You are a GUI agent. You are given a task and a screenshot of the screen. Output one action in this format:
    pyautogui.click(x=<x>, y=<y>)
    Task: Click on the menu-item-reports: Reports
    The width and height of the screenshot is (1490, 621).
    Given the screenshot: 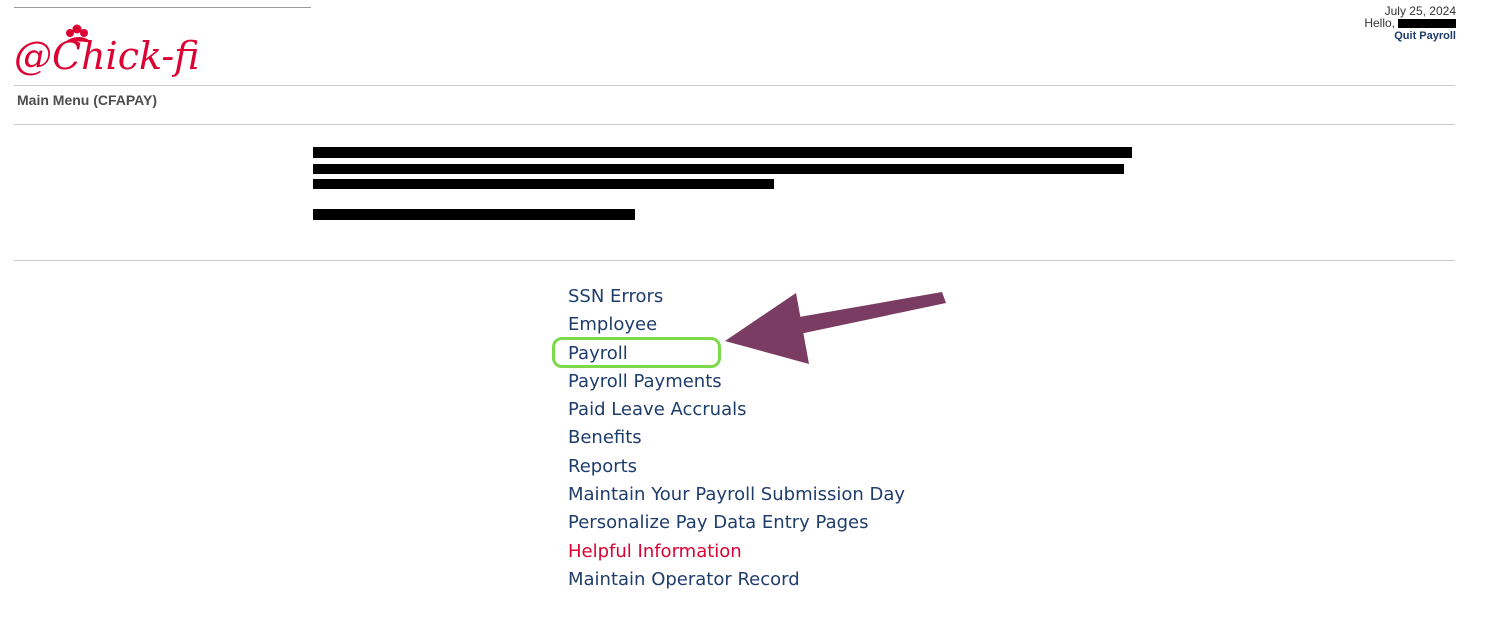 What is the action you would take?
    pyautogui.click(x=736, y=467)
    